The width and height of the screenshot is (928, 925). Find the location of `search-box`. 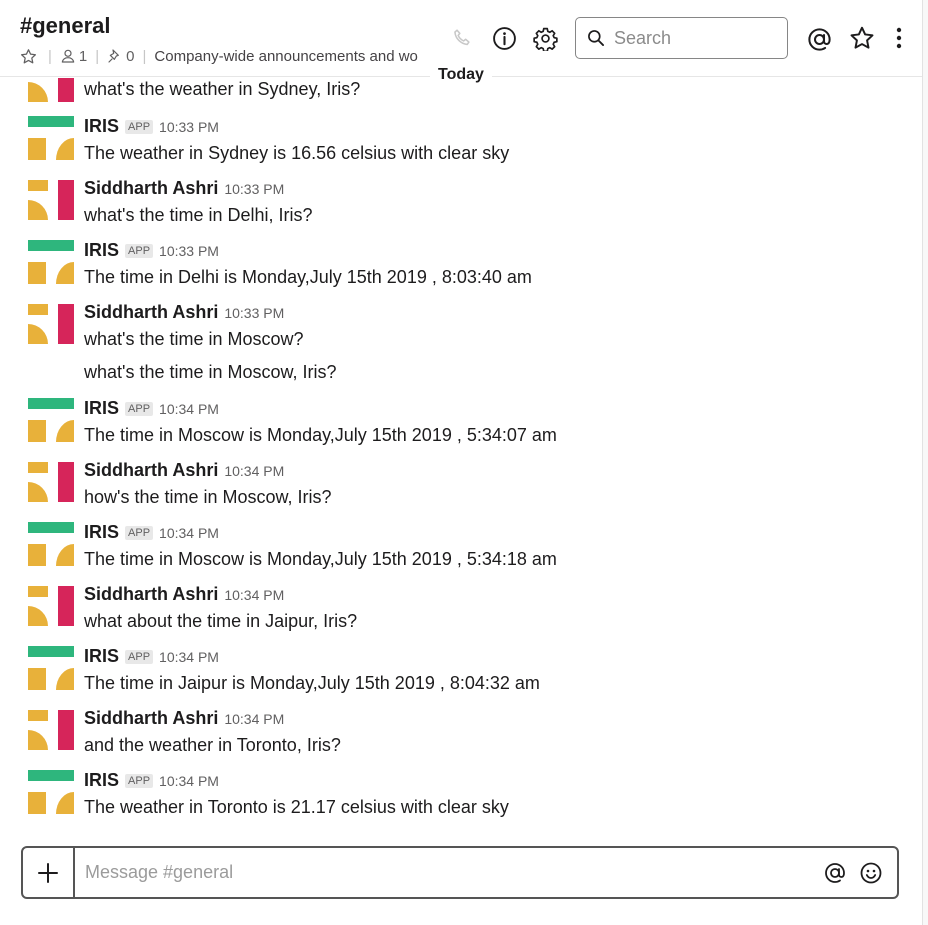

search-box is located at coordinates (681, 38).